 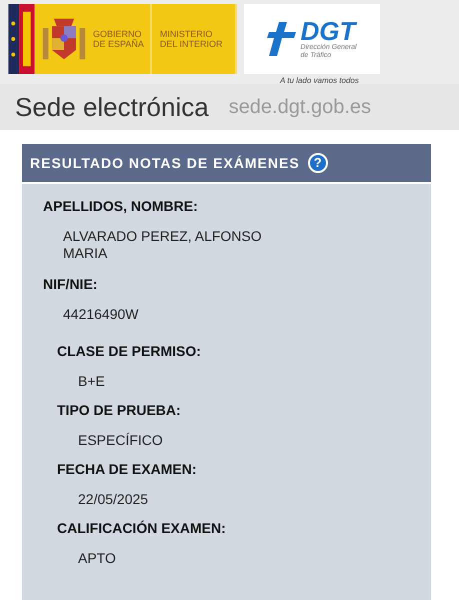 I want to click on field-value: 44216490W, so click(x=101, y=314).